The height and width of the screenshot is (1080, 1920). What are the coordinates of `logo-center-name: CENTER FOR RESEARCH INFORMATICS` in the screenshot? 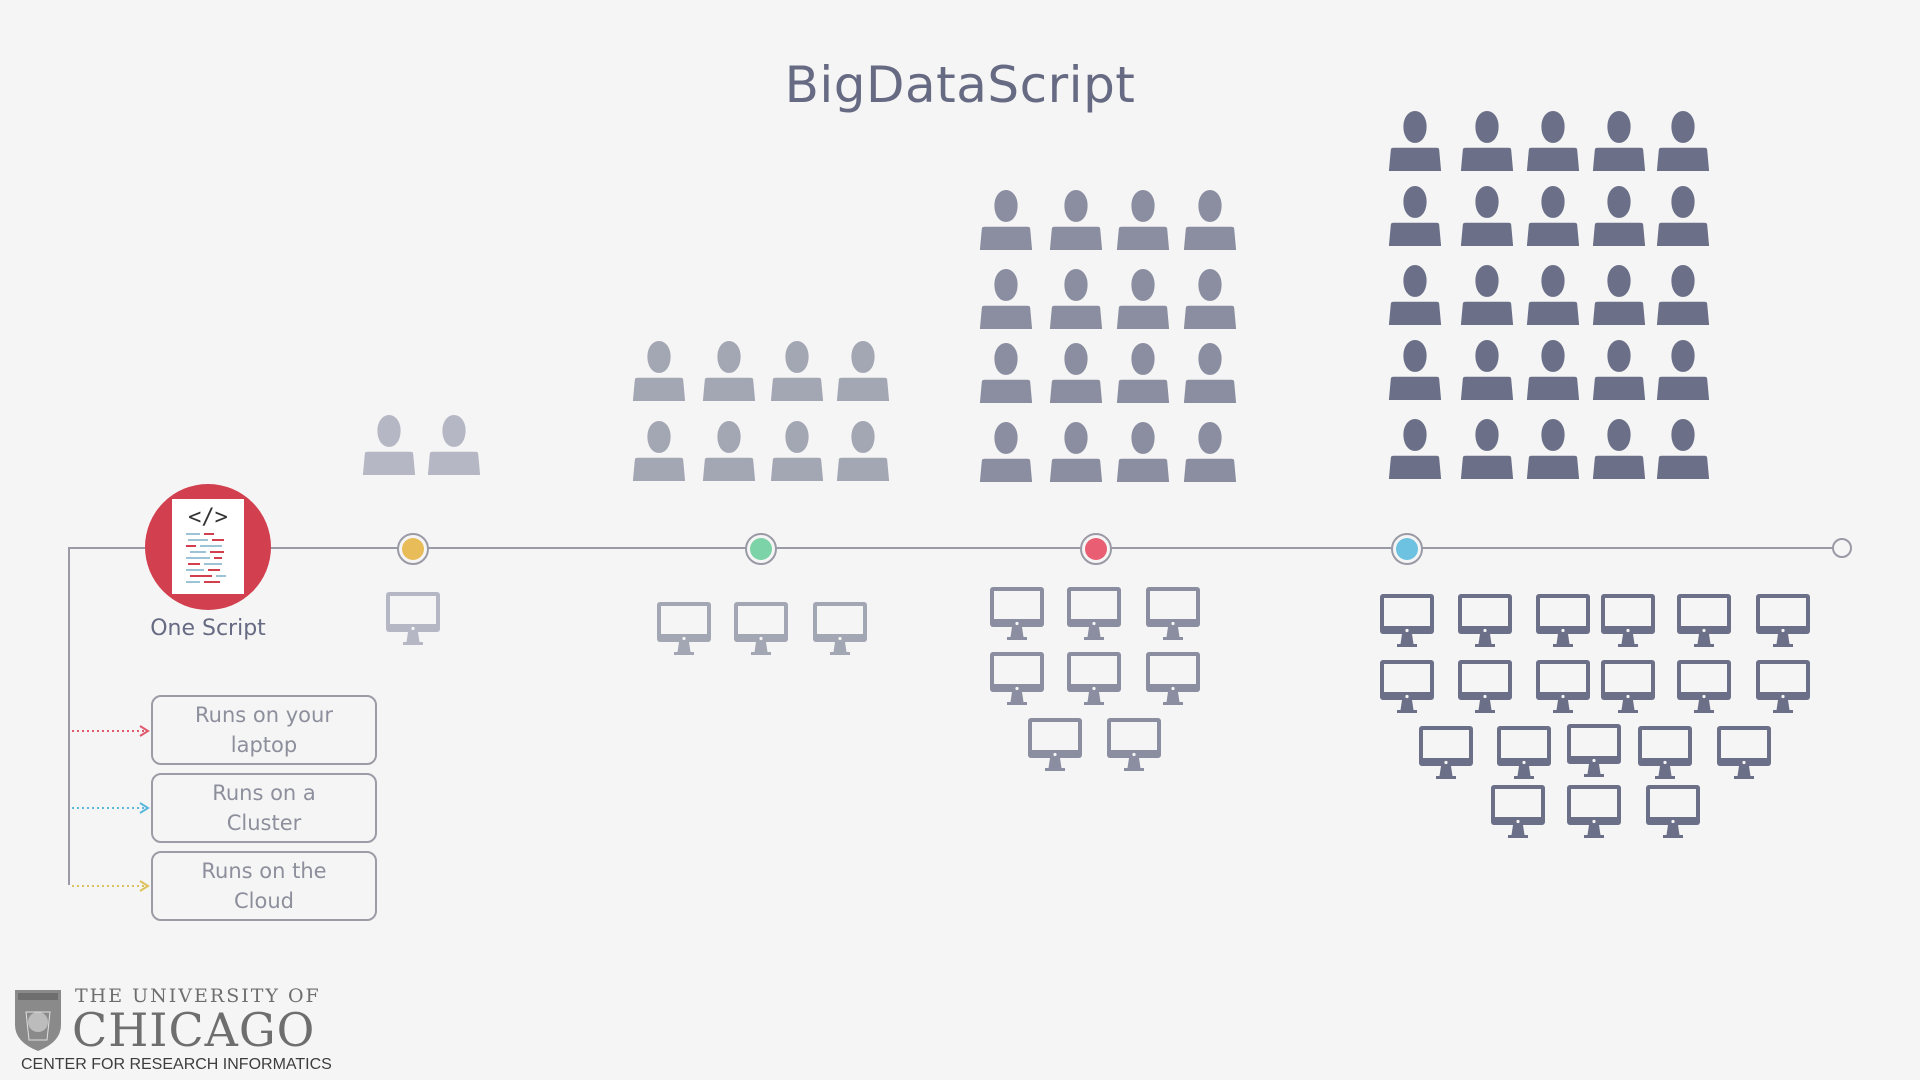 It's located at (176, 1064).